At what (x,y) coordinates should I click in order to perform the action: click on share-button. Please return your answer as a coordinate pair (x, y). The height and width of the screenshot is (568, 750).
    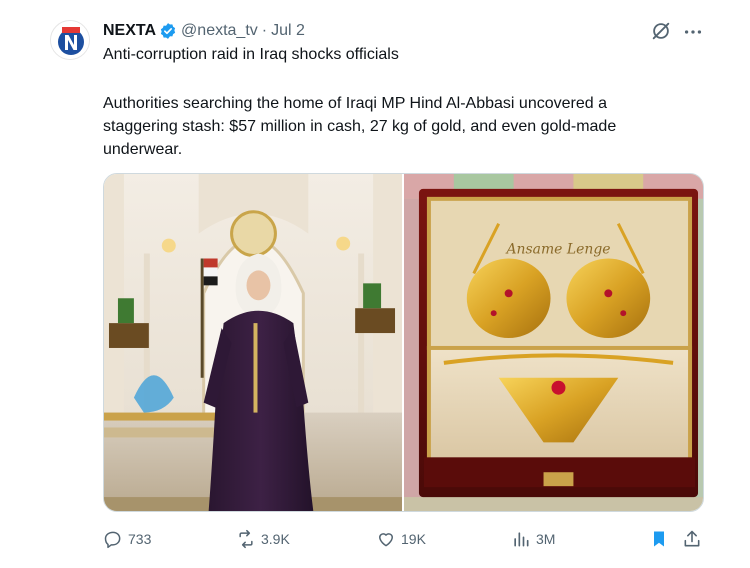
    Looking at the image, I should click on (692, 539).